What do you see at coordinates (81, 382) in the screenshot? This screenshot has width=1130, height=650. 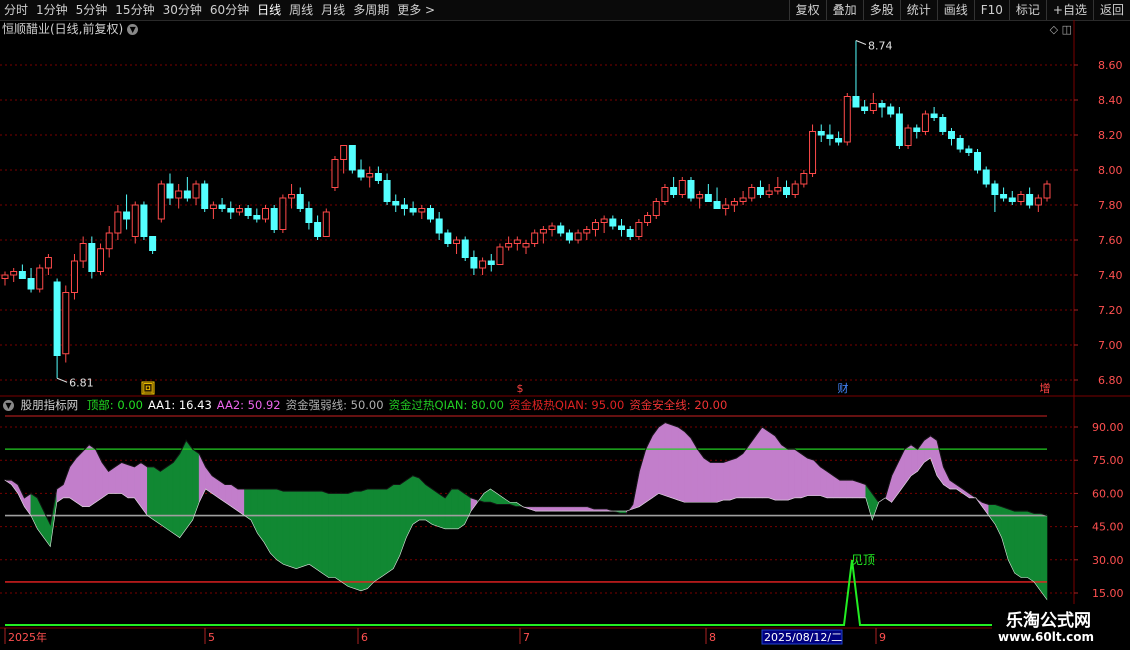 I see `low-annotation: 6.81` at bounding box center [81, 382].